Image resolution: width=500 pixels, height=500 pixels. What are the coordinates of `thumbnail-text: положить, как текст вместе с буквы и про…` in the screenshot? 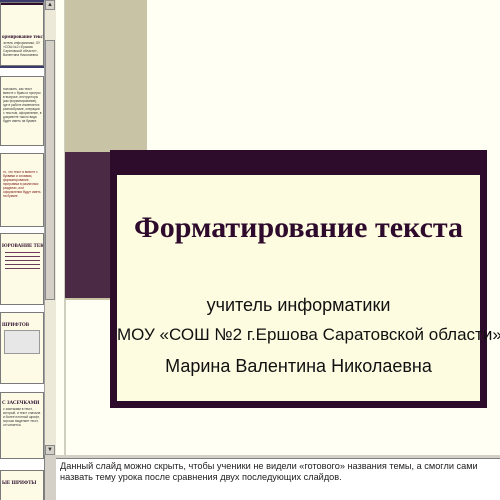 It's located at (22, 105).